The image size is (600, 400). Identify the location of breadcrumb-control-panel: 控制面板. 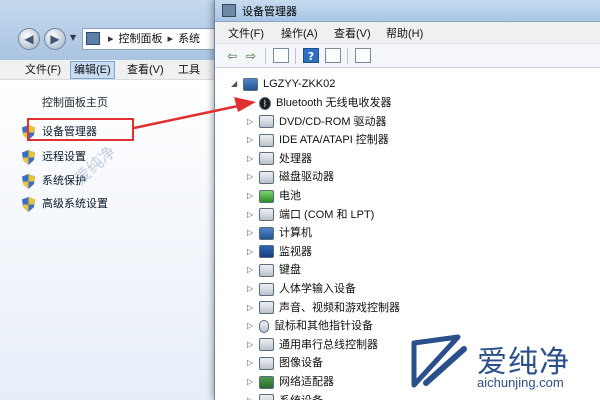
(141, 39).